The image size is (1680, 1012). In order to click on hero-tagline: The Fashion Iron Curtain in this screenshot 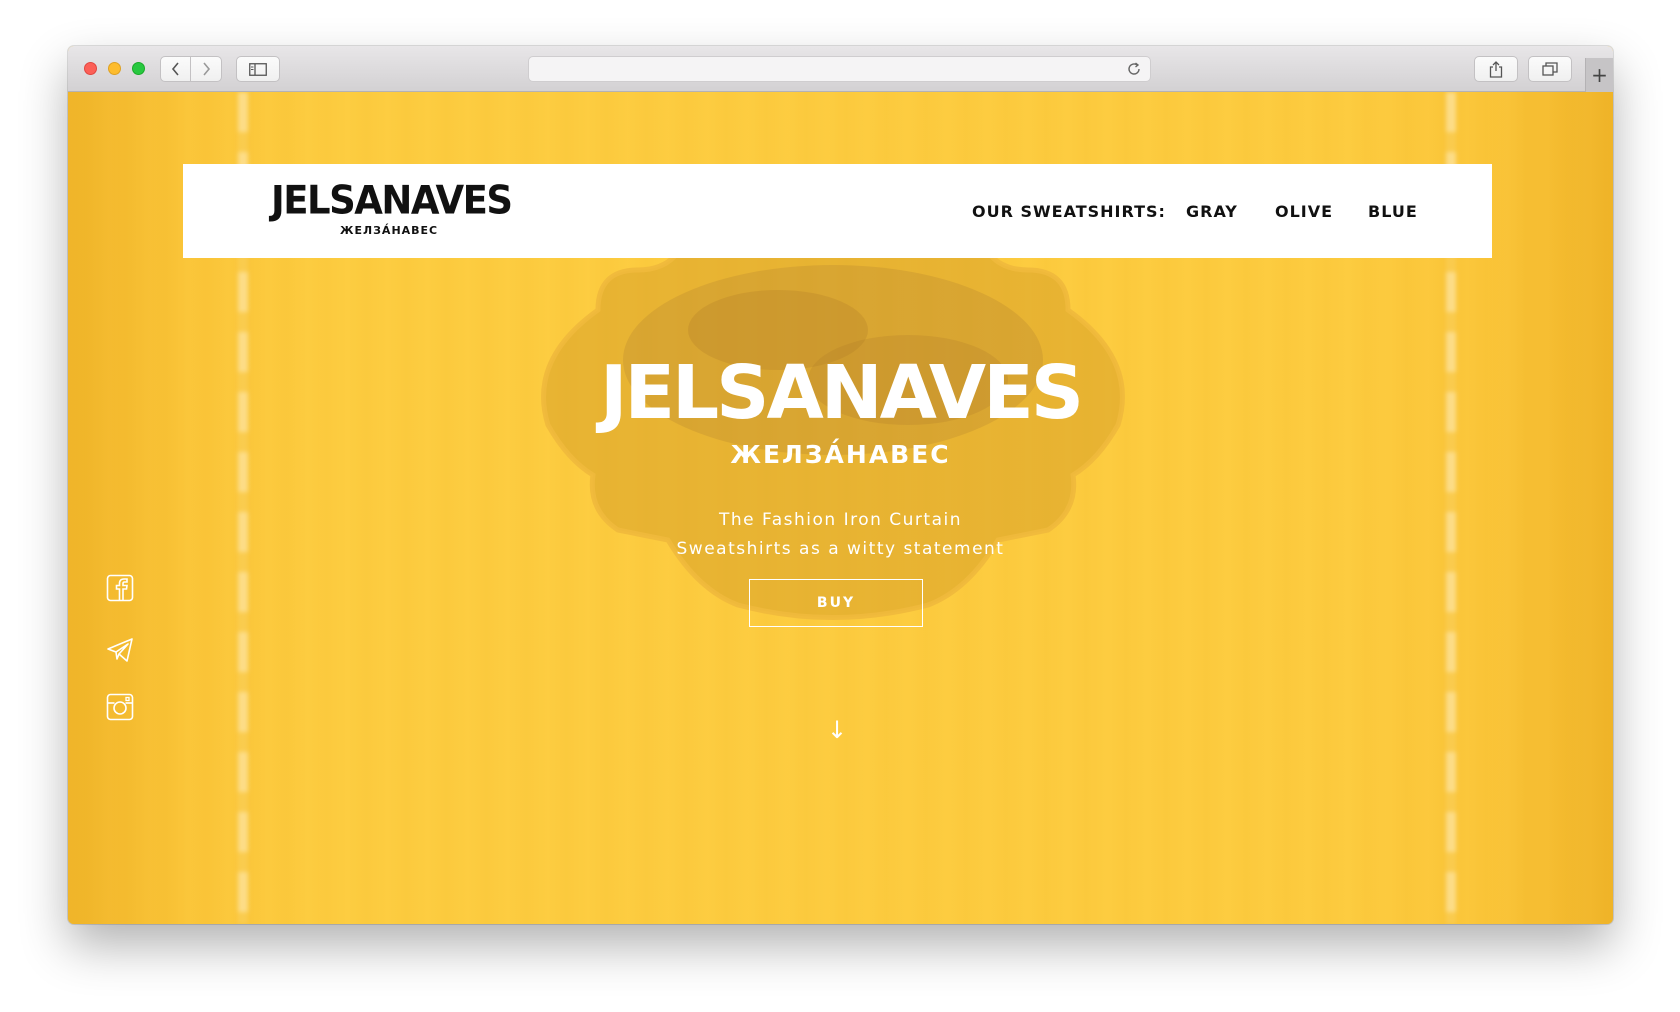, I will do `click(840, 520)`.